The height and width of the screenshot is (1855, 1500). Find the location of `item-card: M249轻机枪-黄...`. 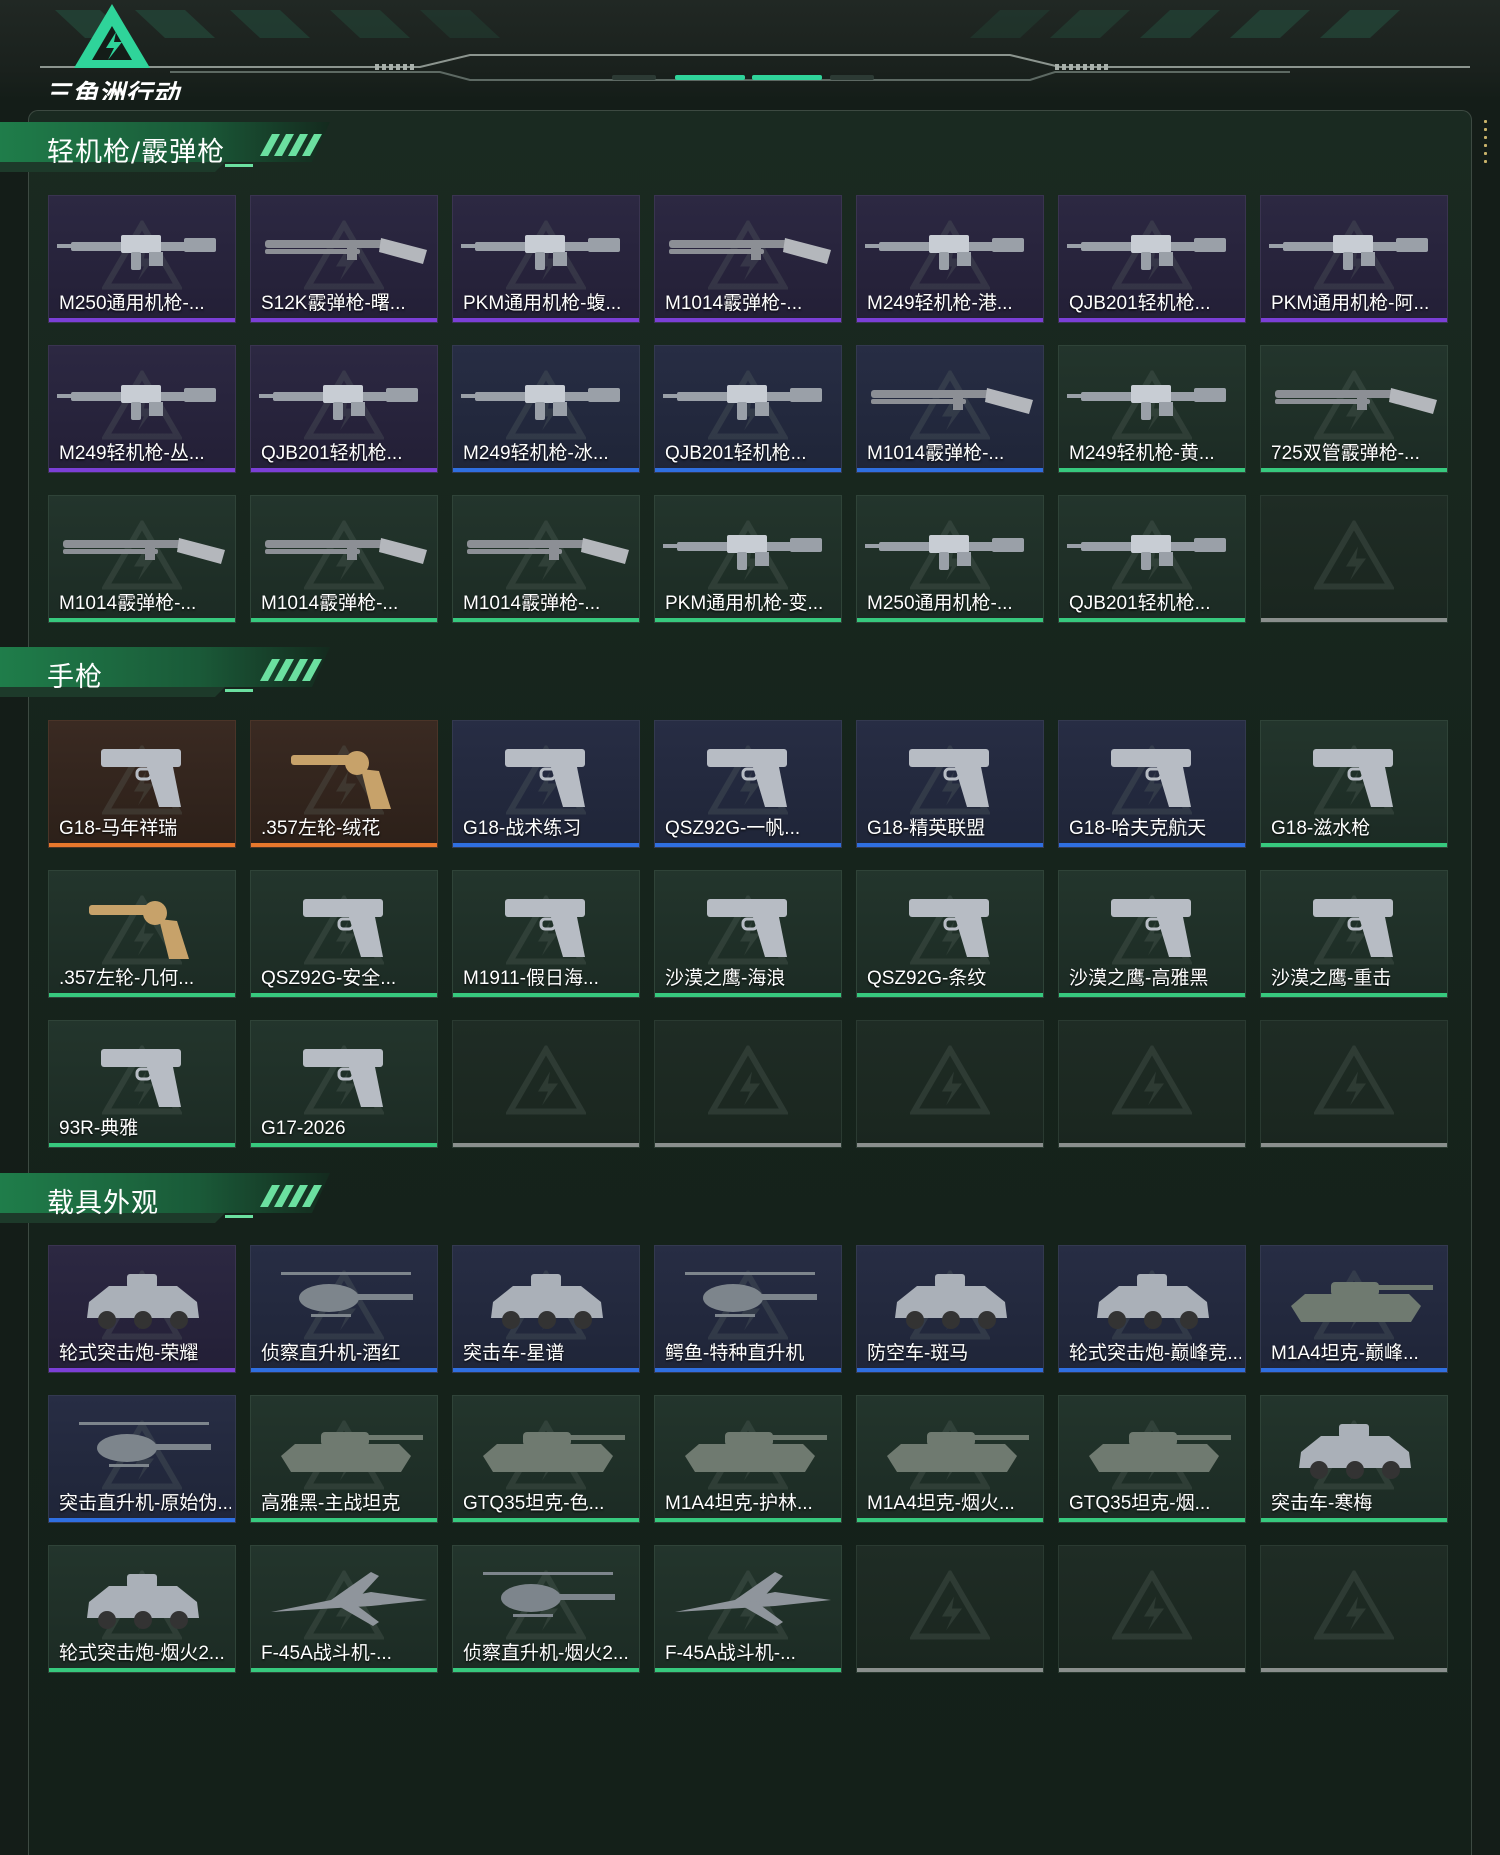

item-card: M249轻机枪-黄... is located at coordinates (1152, 409).